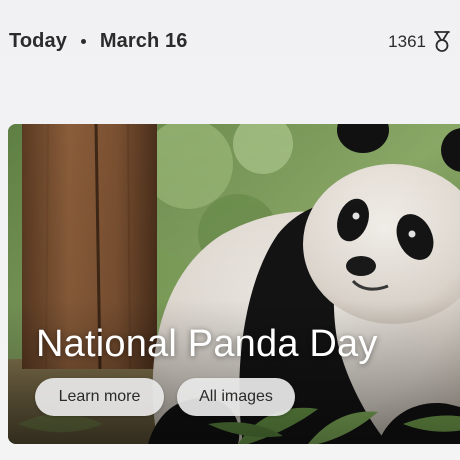  Describe the element at coordinates (143, 41) in the screenshot. I see `date-label: March 16` at that location.